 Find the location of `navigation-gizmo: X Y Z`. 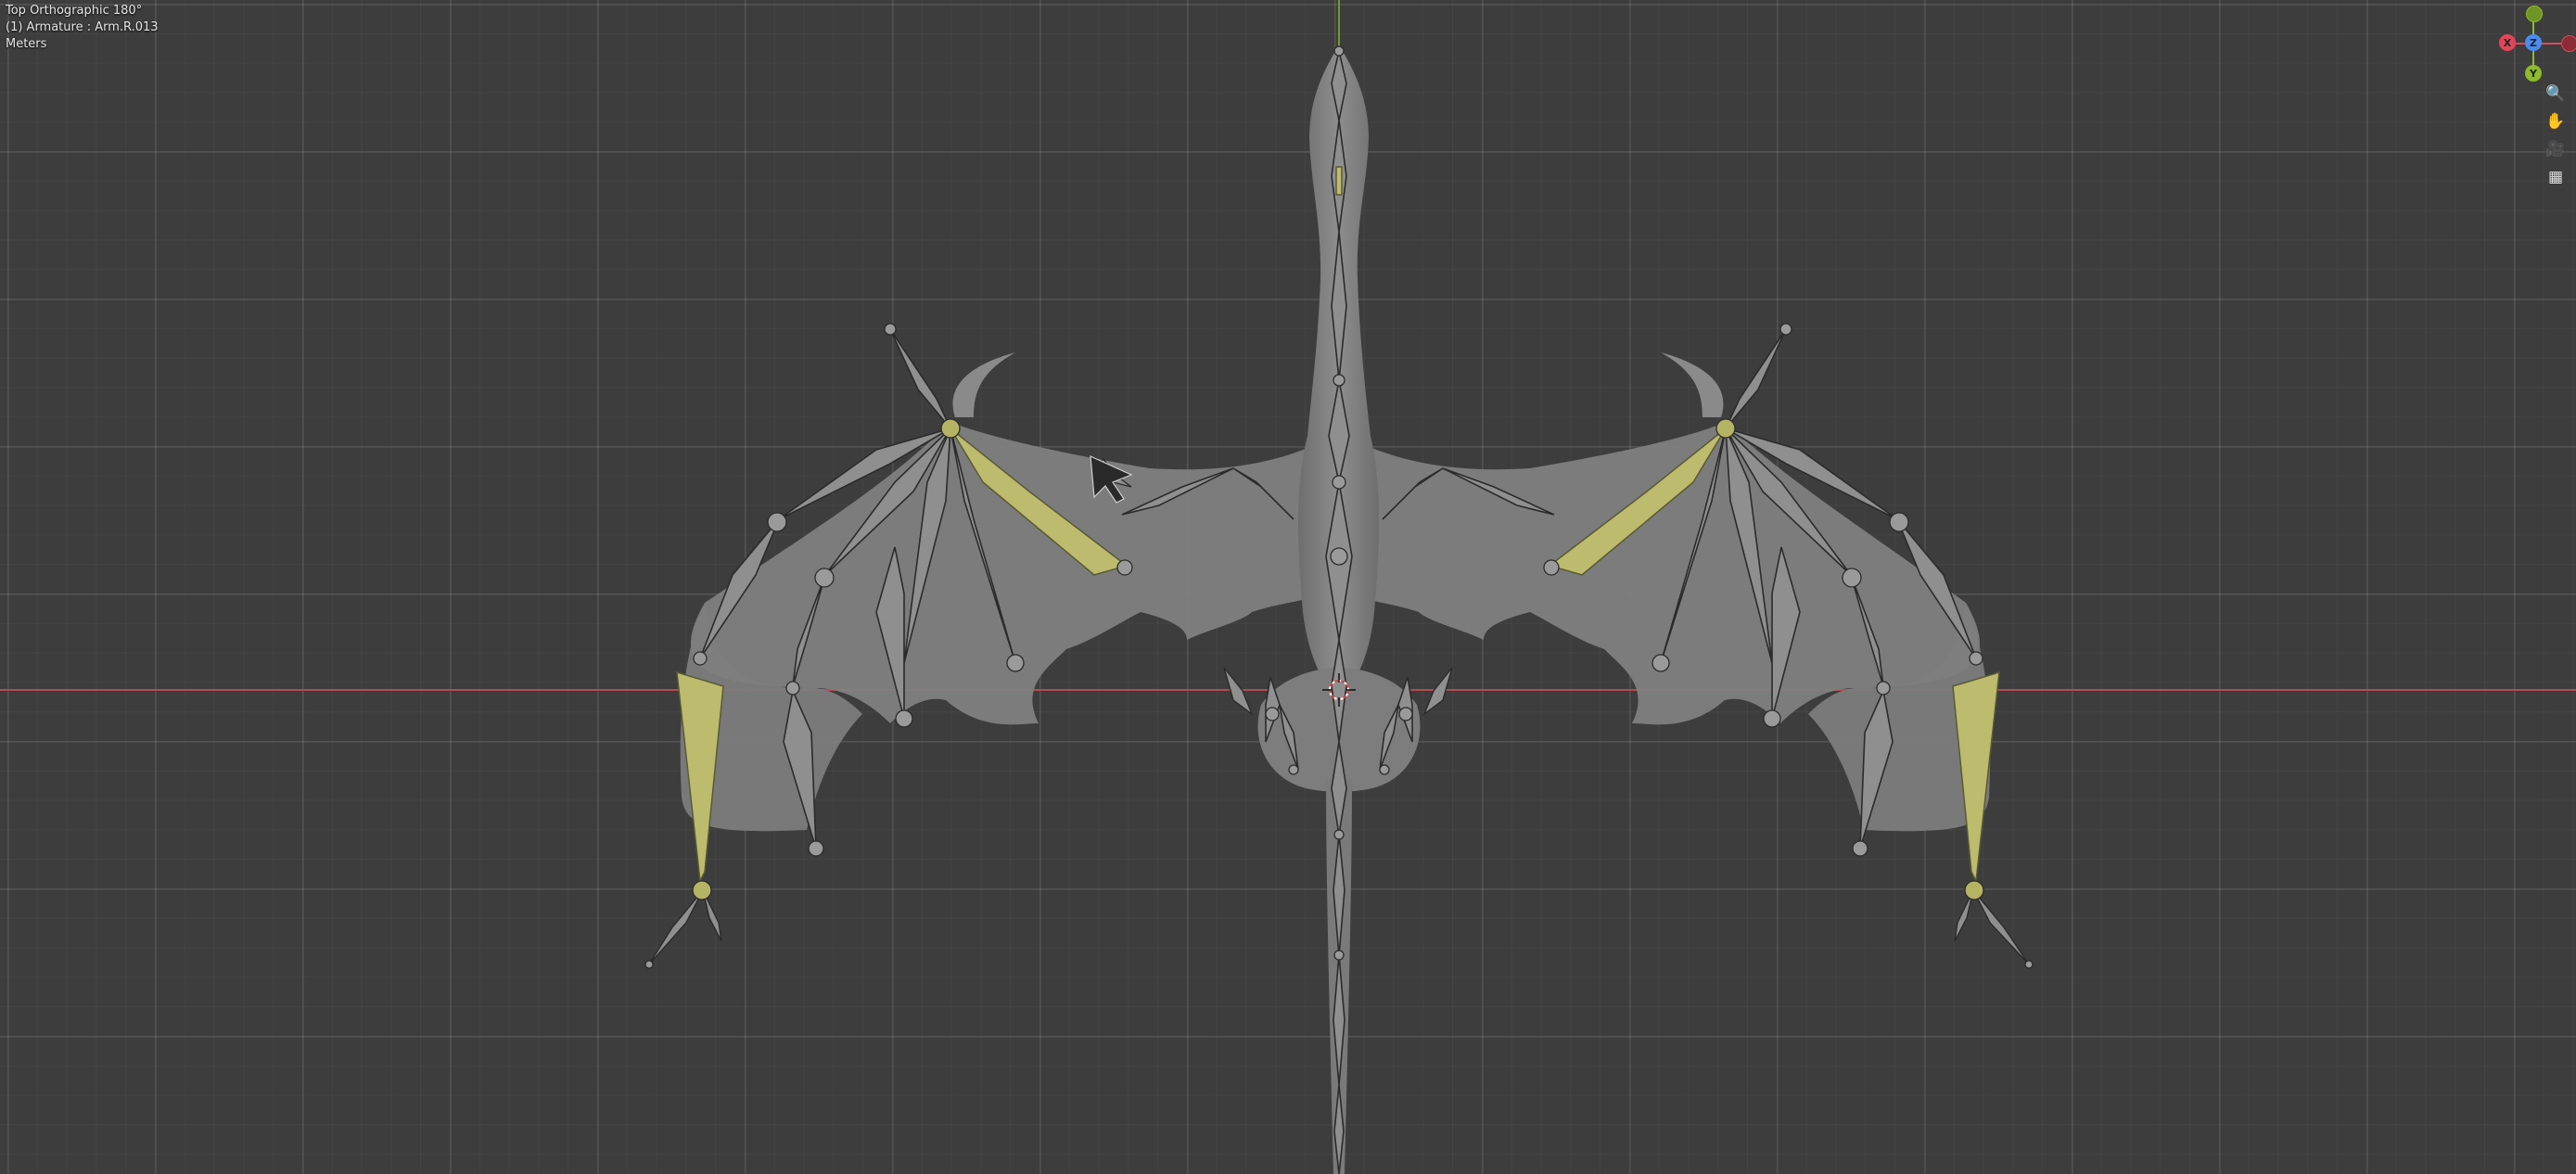

navigation-gizmo: X Y Z is located at coordinates (2533, 44).